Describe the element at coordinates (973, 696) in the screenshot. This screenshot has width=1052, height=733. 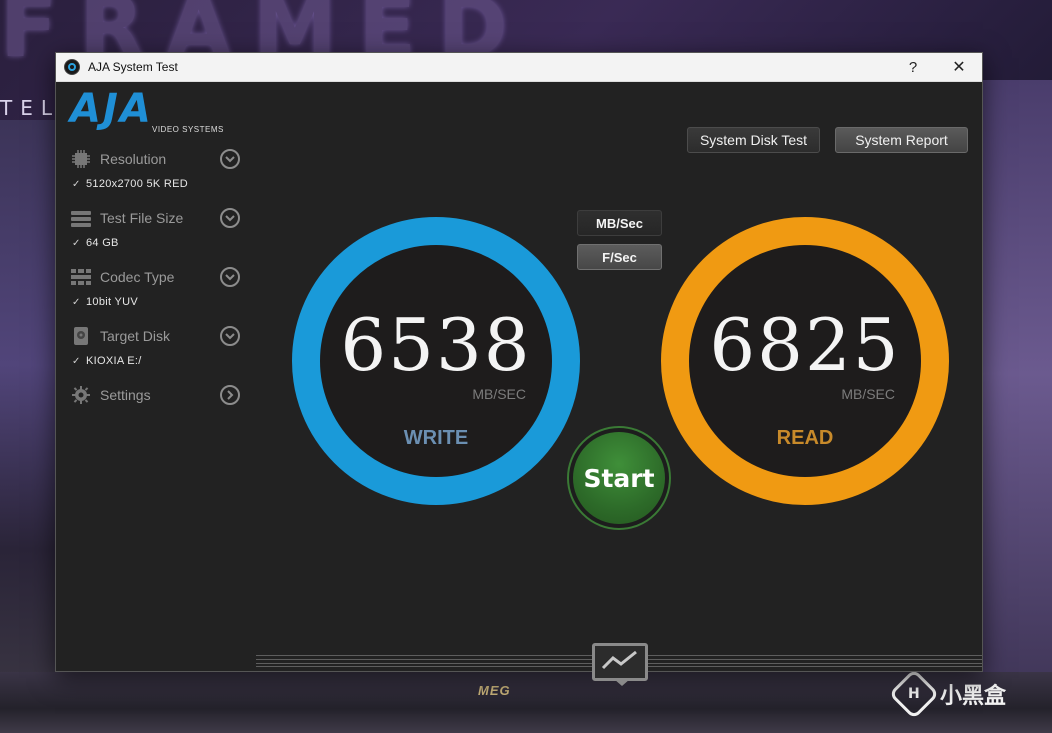
I see `watermark-text: 小黑盒` at that location.